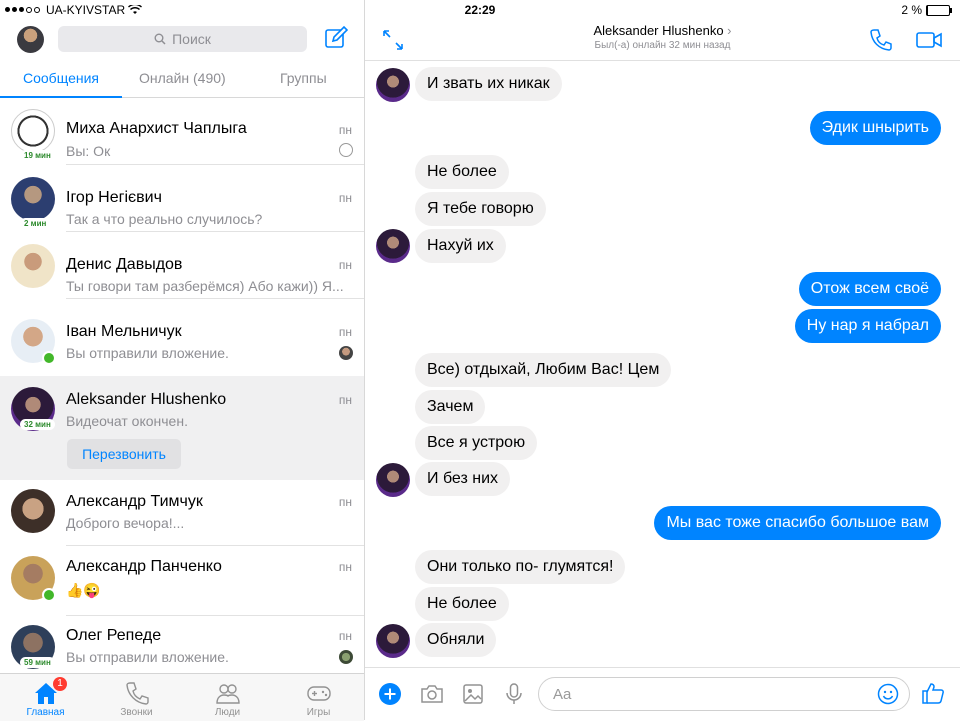 The width and height of the screenshot is (960, 721). What do you see at coordinates (881, 40) in the screenshot?
I see `phone-call-icon` at bounding box center [881, 40].